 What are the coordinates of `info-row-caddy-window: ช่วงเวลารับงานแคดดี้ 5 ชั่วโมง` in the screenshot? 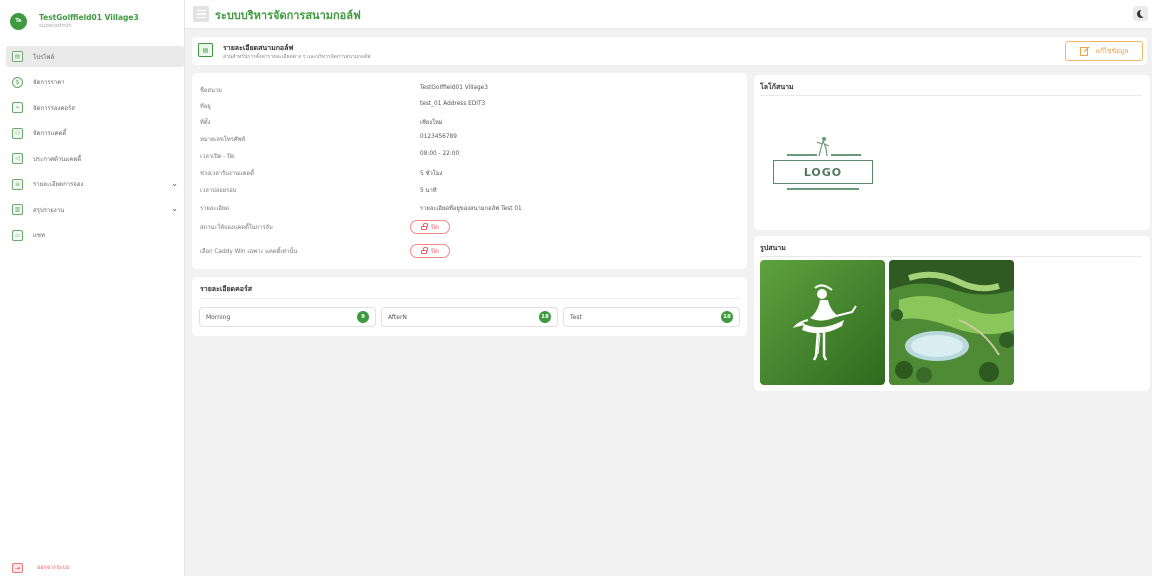 It's located at (470, 173).